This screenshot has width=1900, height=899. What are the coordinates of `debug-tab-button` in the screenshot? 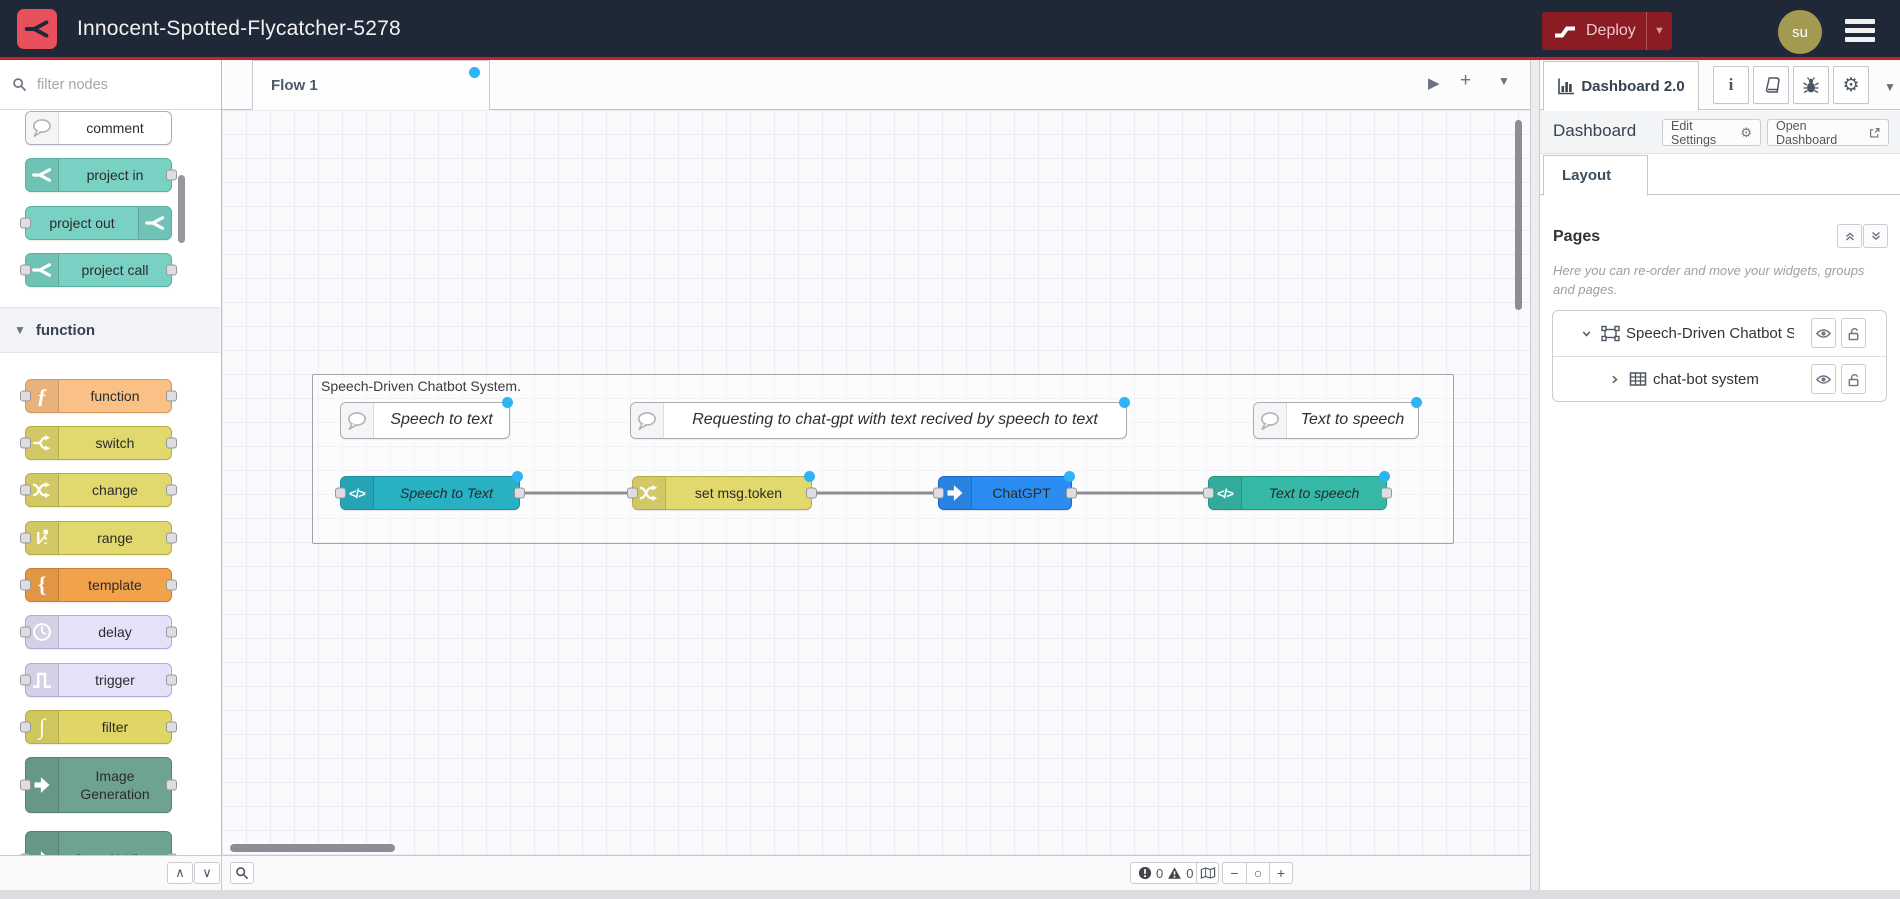 It's located at (1811, 85).